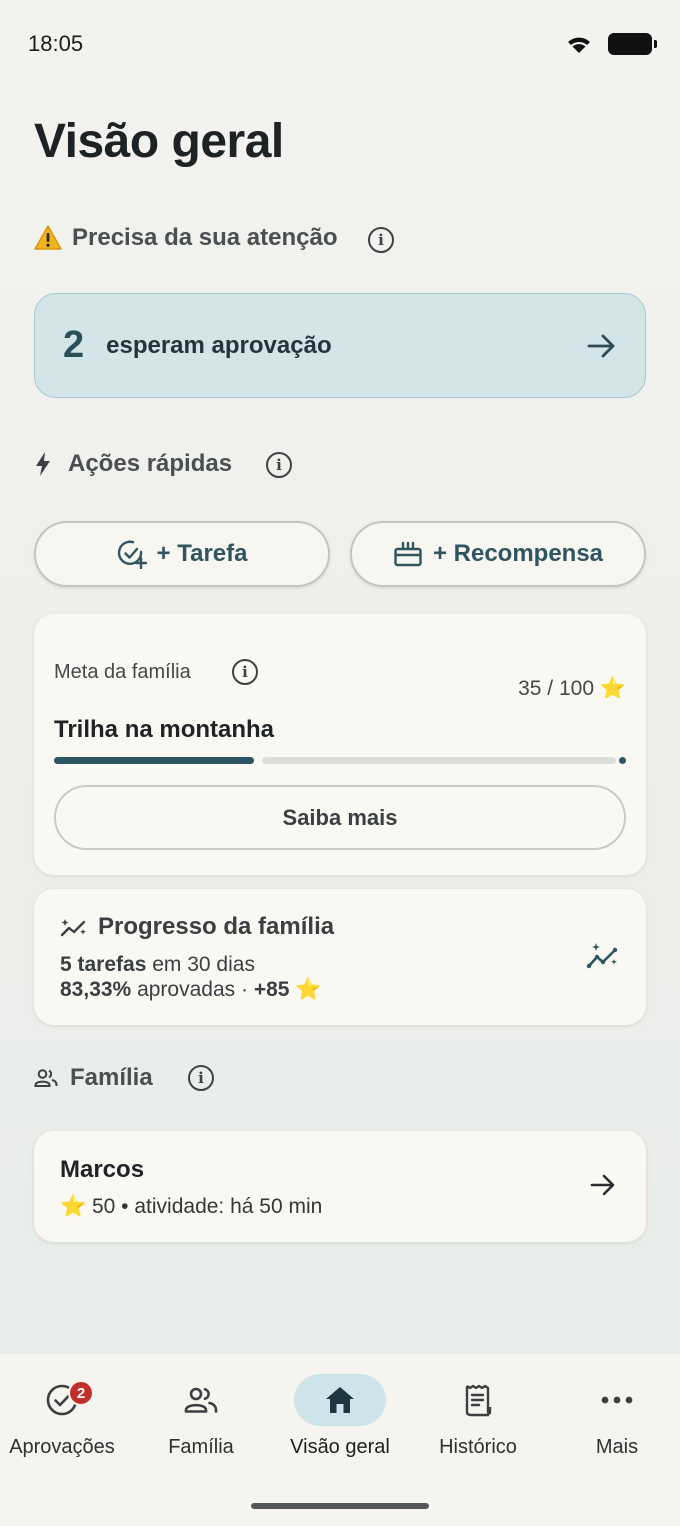 The image size is (680, 1526). What do you see at coordinates (340, 44) in the screenshot?
I see `status-bar: 18:05` at bounding box center [340, 44].